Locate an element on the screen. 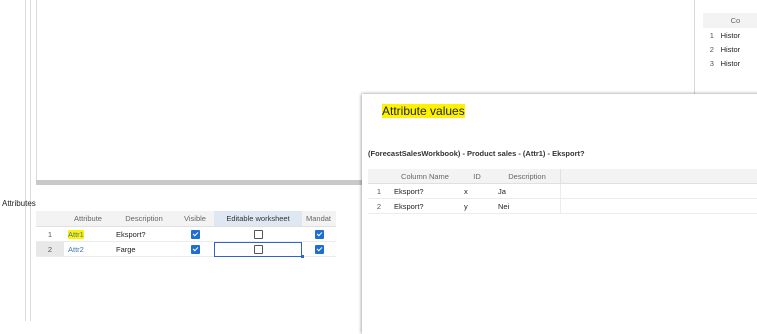  table-row: 2 Eksport? y Nei is located at coordinates (562, 206).